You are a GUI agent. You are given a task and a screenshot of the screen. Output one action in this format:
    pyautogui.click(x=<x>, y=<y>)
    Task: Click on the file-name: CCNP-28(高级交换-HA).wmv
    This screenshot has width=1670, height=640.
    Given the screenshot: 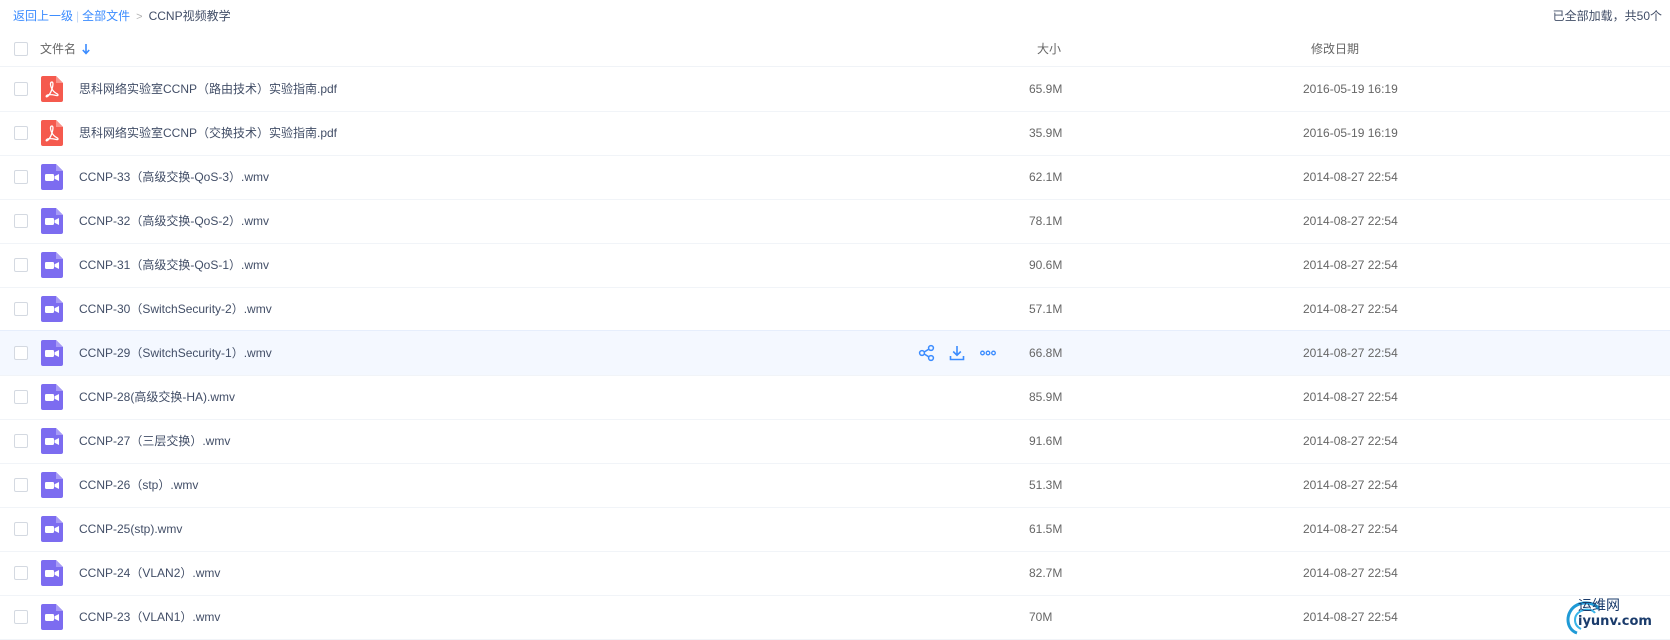 What is the action you would take?
    pyautogui.click(x=157, y=397)
    